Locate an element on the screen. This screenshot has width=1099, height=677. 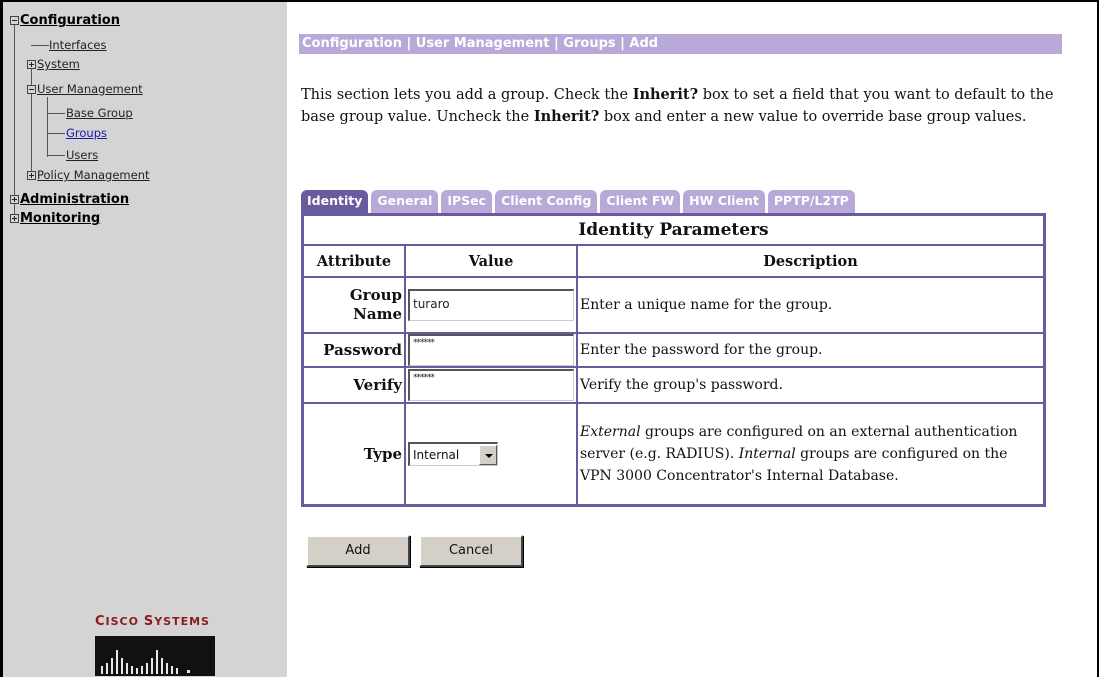
group-name-description: Enter a unique name for the group. is located at coordinates (810, 305).